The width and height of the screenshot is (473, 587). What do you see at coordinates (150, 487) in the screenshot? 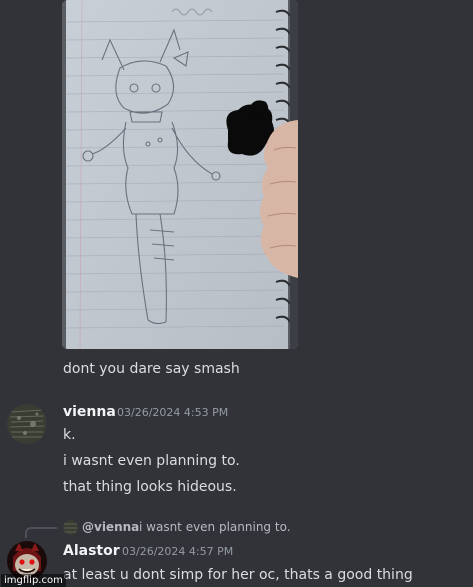
I see `message-line: that thing looks hideous.` at bounding box center [150, 487].